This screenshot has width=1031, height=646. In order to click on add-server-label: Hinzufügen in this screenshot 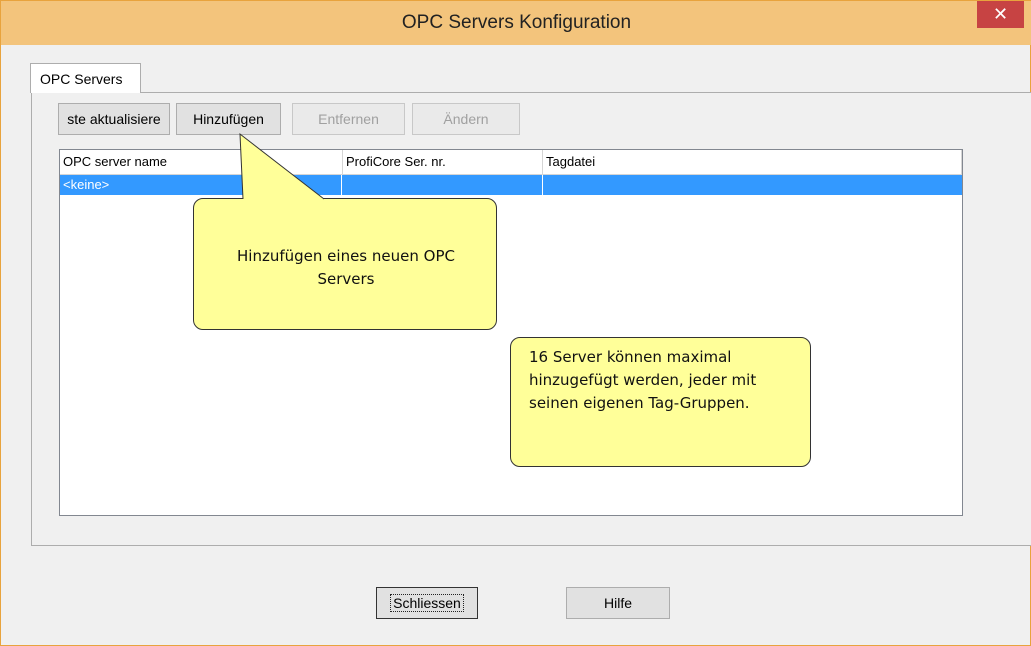, I will do `click(228, 119)`.